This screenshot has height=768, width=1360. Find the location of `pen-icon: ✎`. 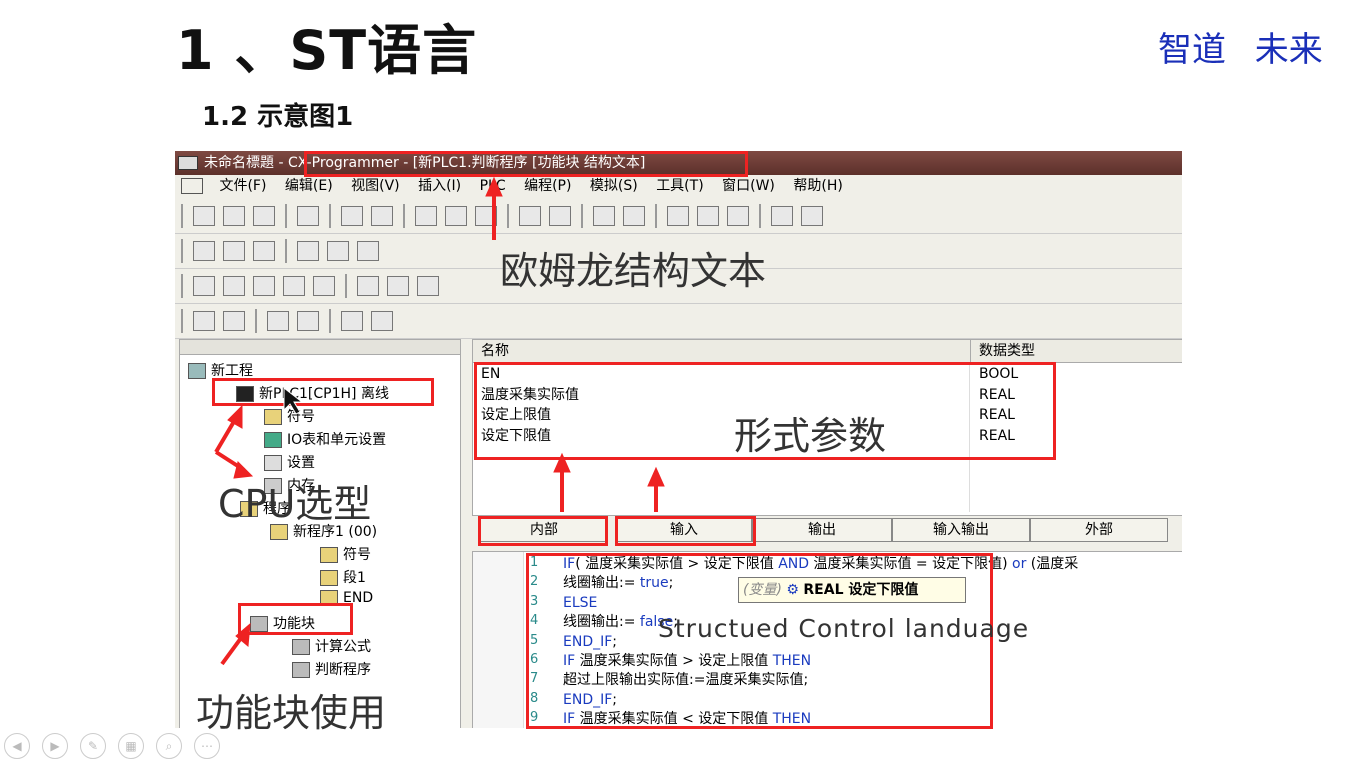

pen-icon: ✎ is located at coordinates (93, 746).